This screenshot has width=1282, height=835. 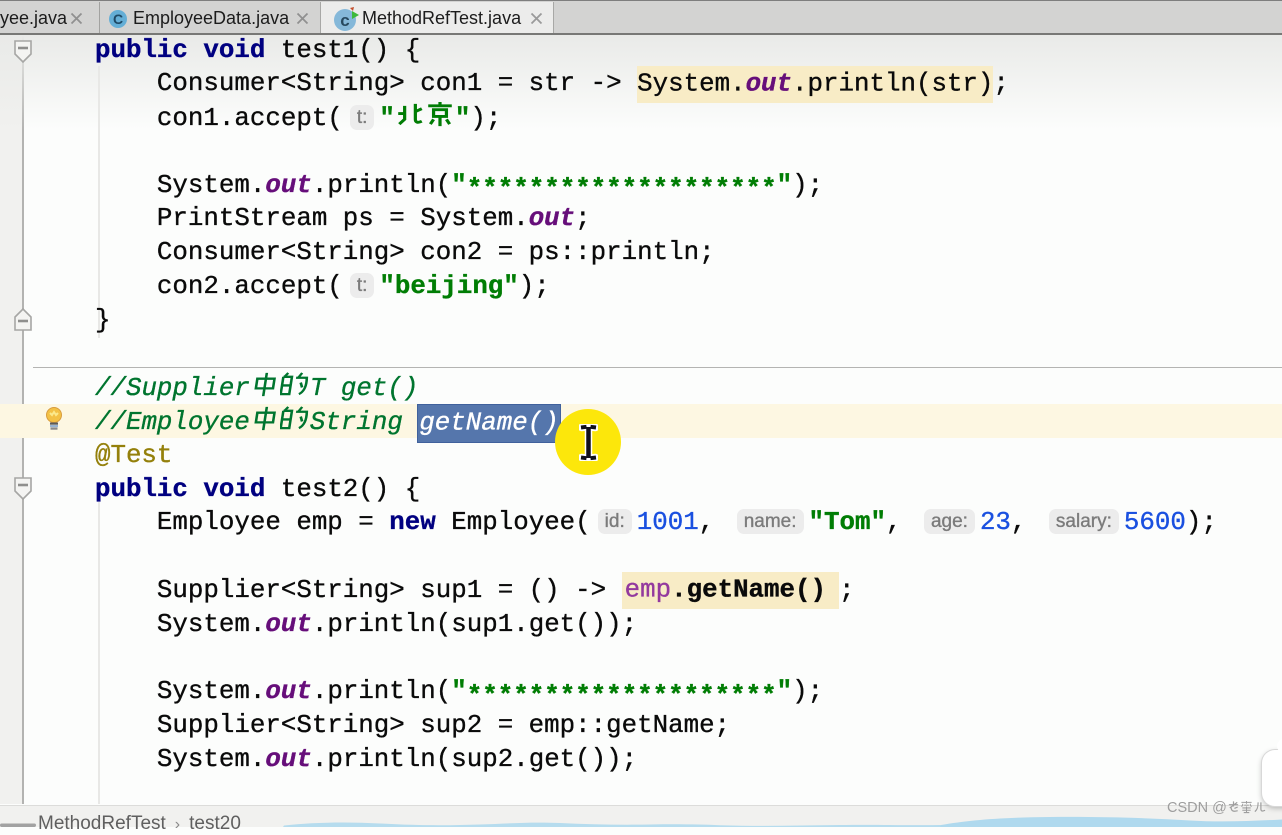 What do you see at coordinates (118, 19) in the screenshot?
I see `svg-text: C` at bounding box center [118, 19].